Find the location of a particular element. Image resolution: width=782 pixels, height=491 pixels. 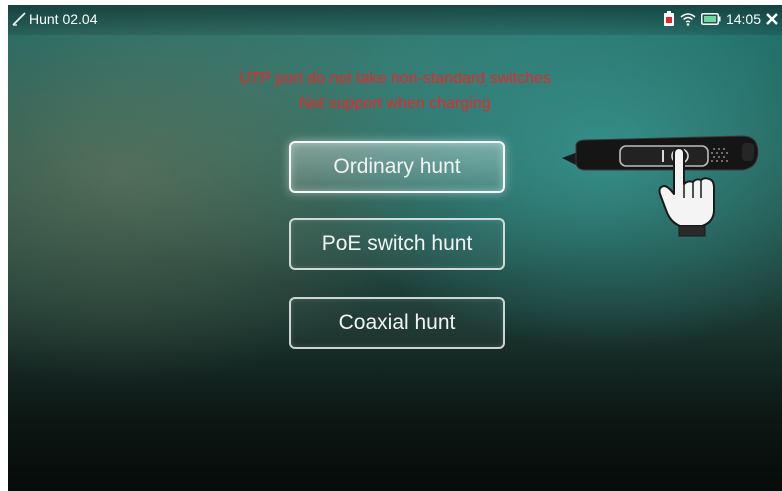

warning-charging-text: Not support when charging is located at coordinates (395, 103).